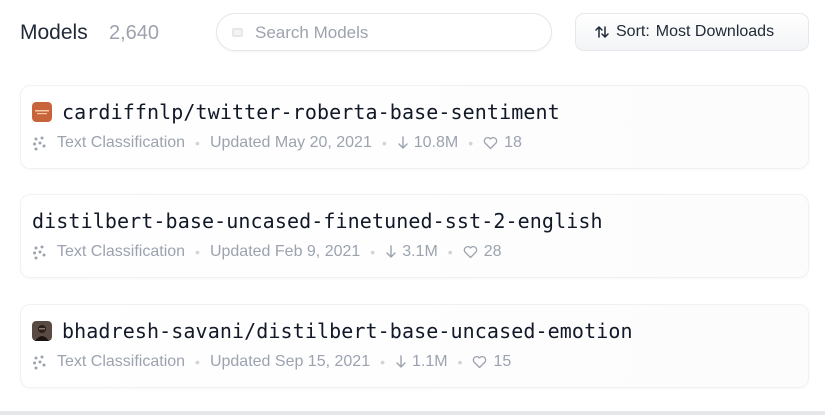  I want to click on sort-label: Sort:, so click(633, 31).